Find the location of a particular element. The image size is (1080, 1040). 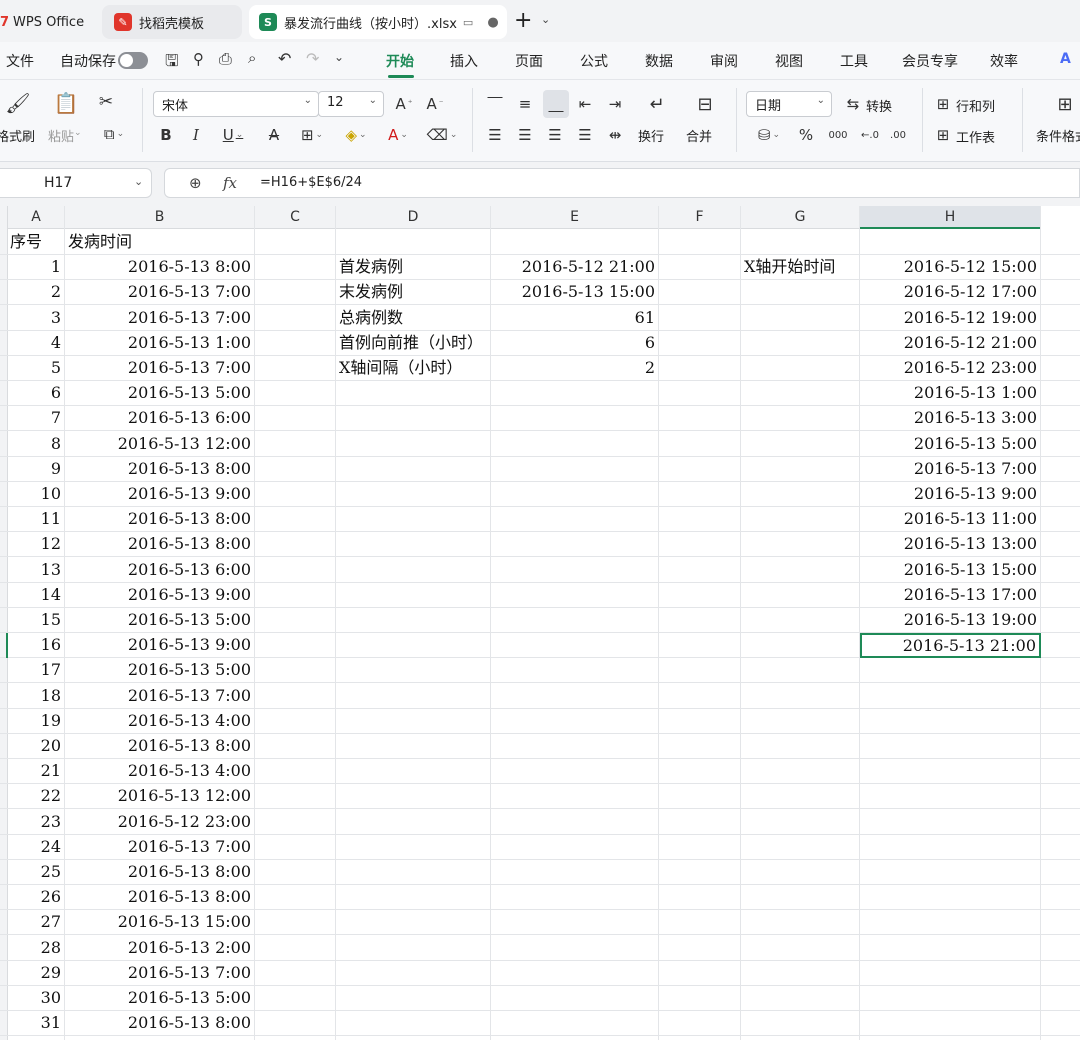

cell-A: 序号 is located at coordinates (36, 242).